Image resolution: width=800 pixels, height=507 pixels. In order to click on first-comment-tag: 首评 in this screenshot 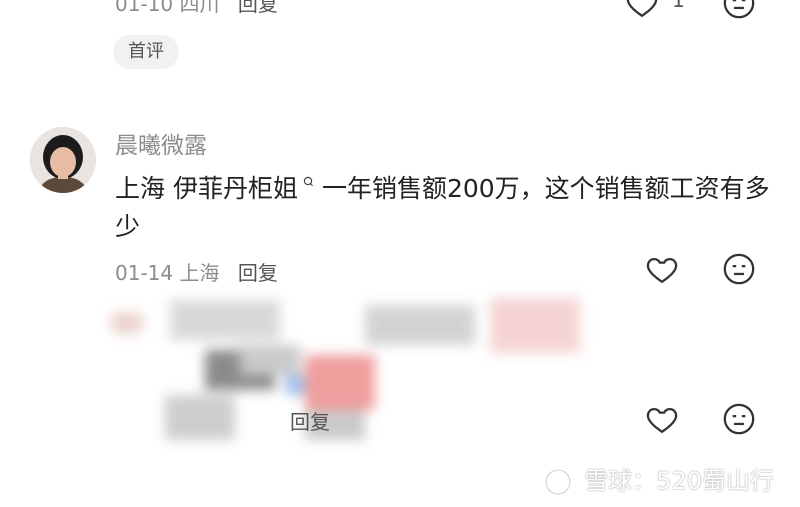, I will do `click(146, 52)`.